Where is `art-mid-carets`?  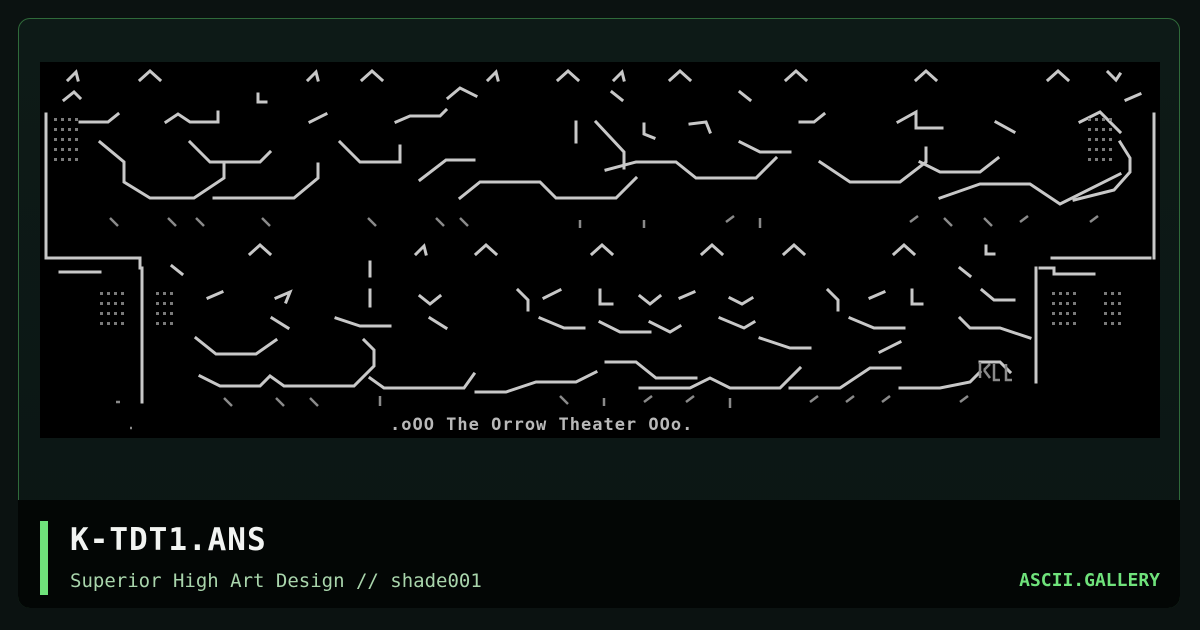 art-mid-carets is located at coordinates (582, 260).